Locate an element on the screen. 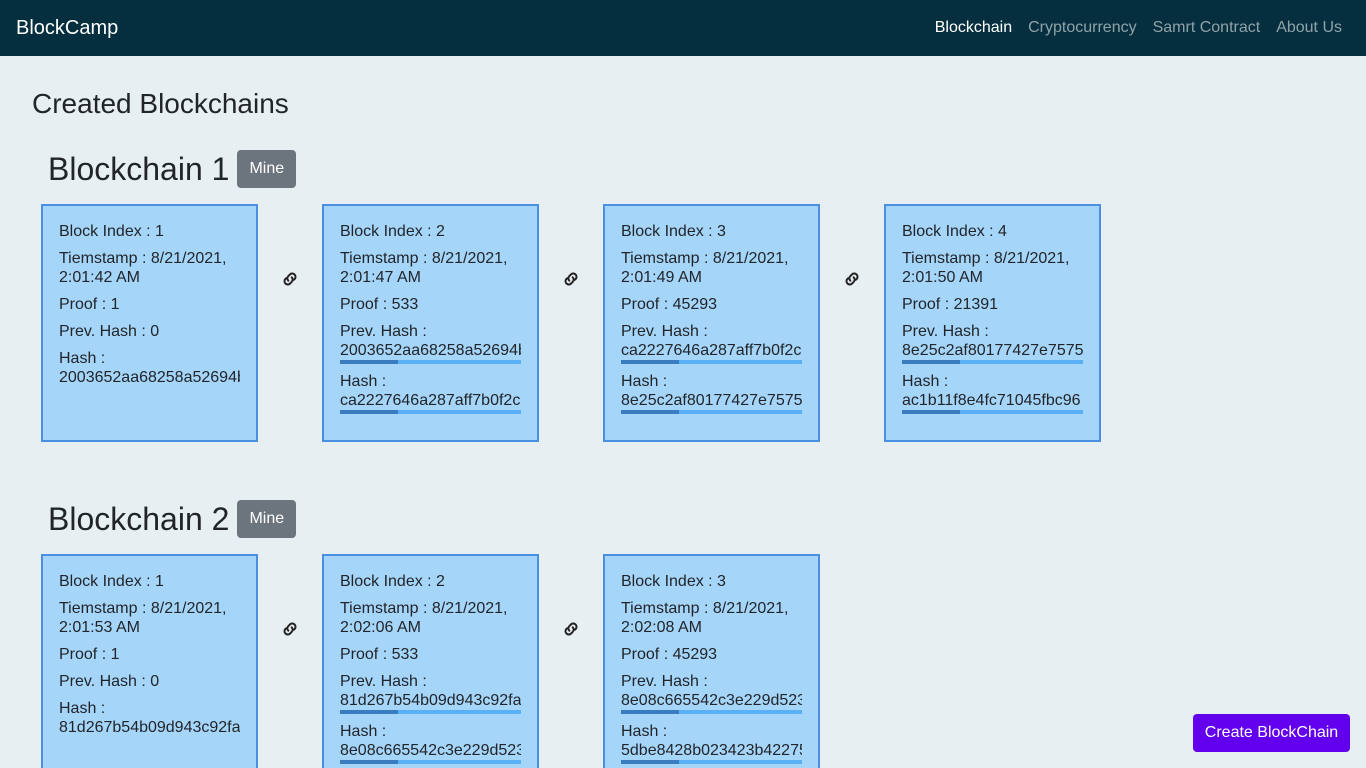 The width and height of the screenshot is (1366, 768). block-prev-hash: Prev. Hash : 2003652aa68258a52694b is located at coordinates (430, 343).